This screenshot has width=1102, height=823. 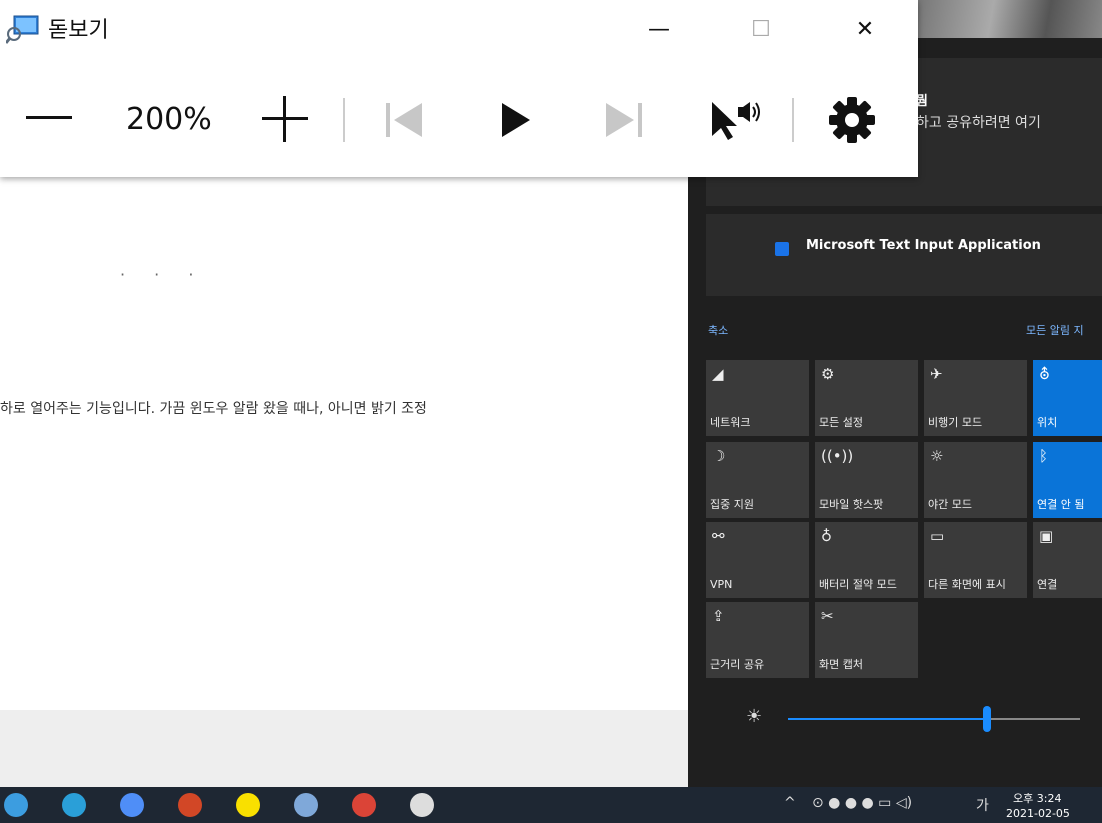 I want to click on tile-label: 비행기 모드, so click(x=955, y=422).